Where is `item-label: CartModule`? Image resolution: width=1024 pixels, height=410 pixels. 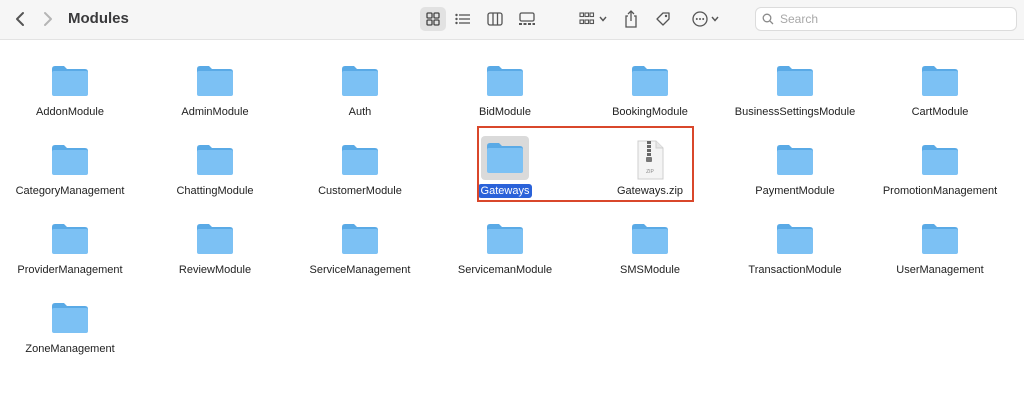
item-label: CartModule is located at coordinates (940, 112).